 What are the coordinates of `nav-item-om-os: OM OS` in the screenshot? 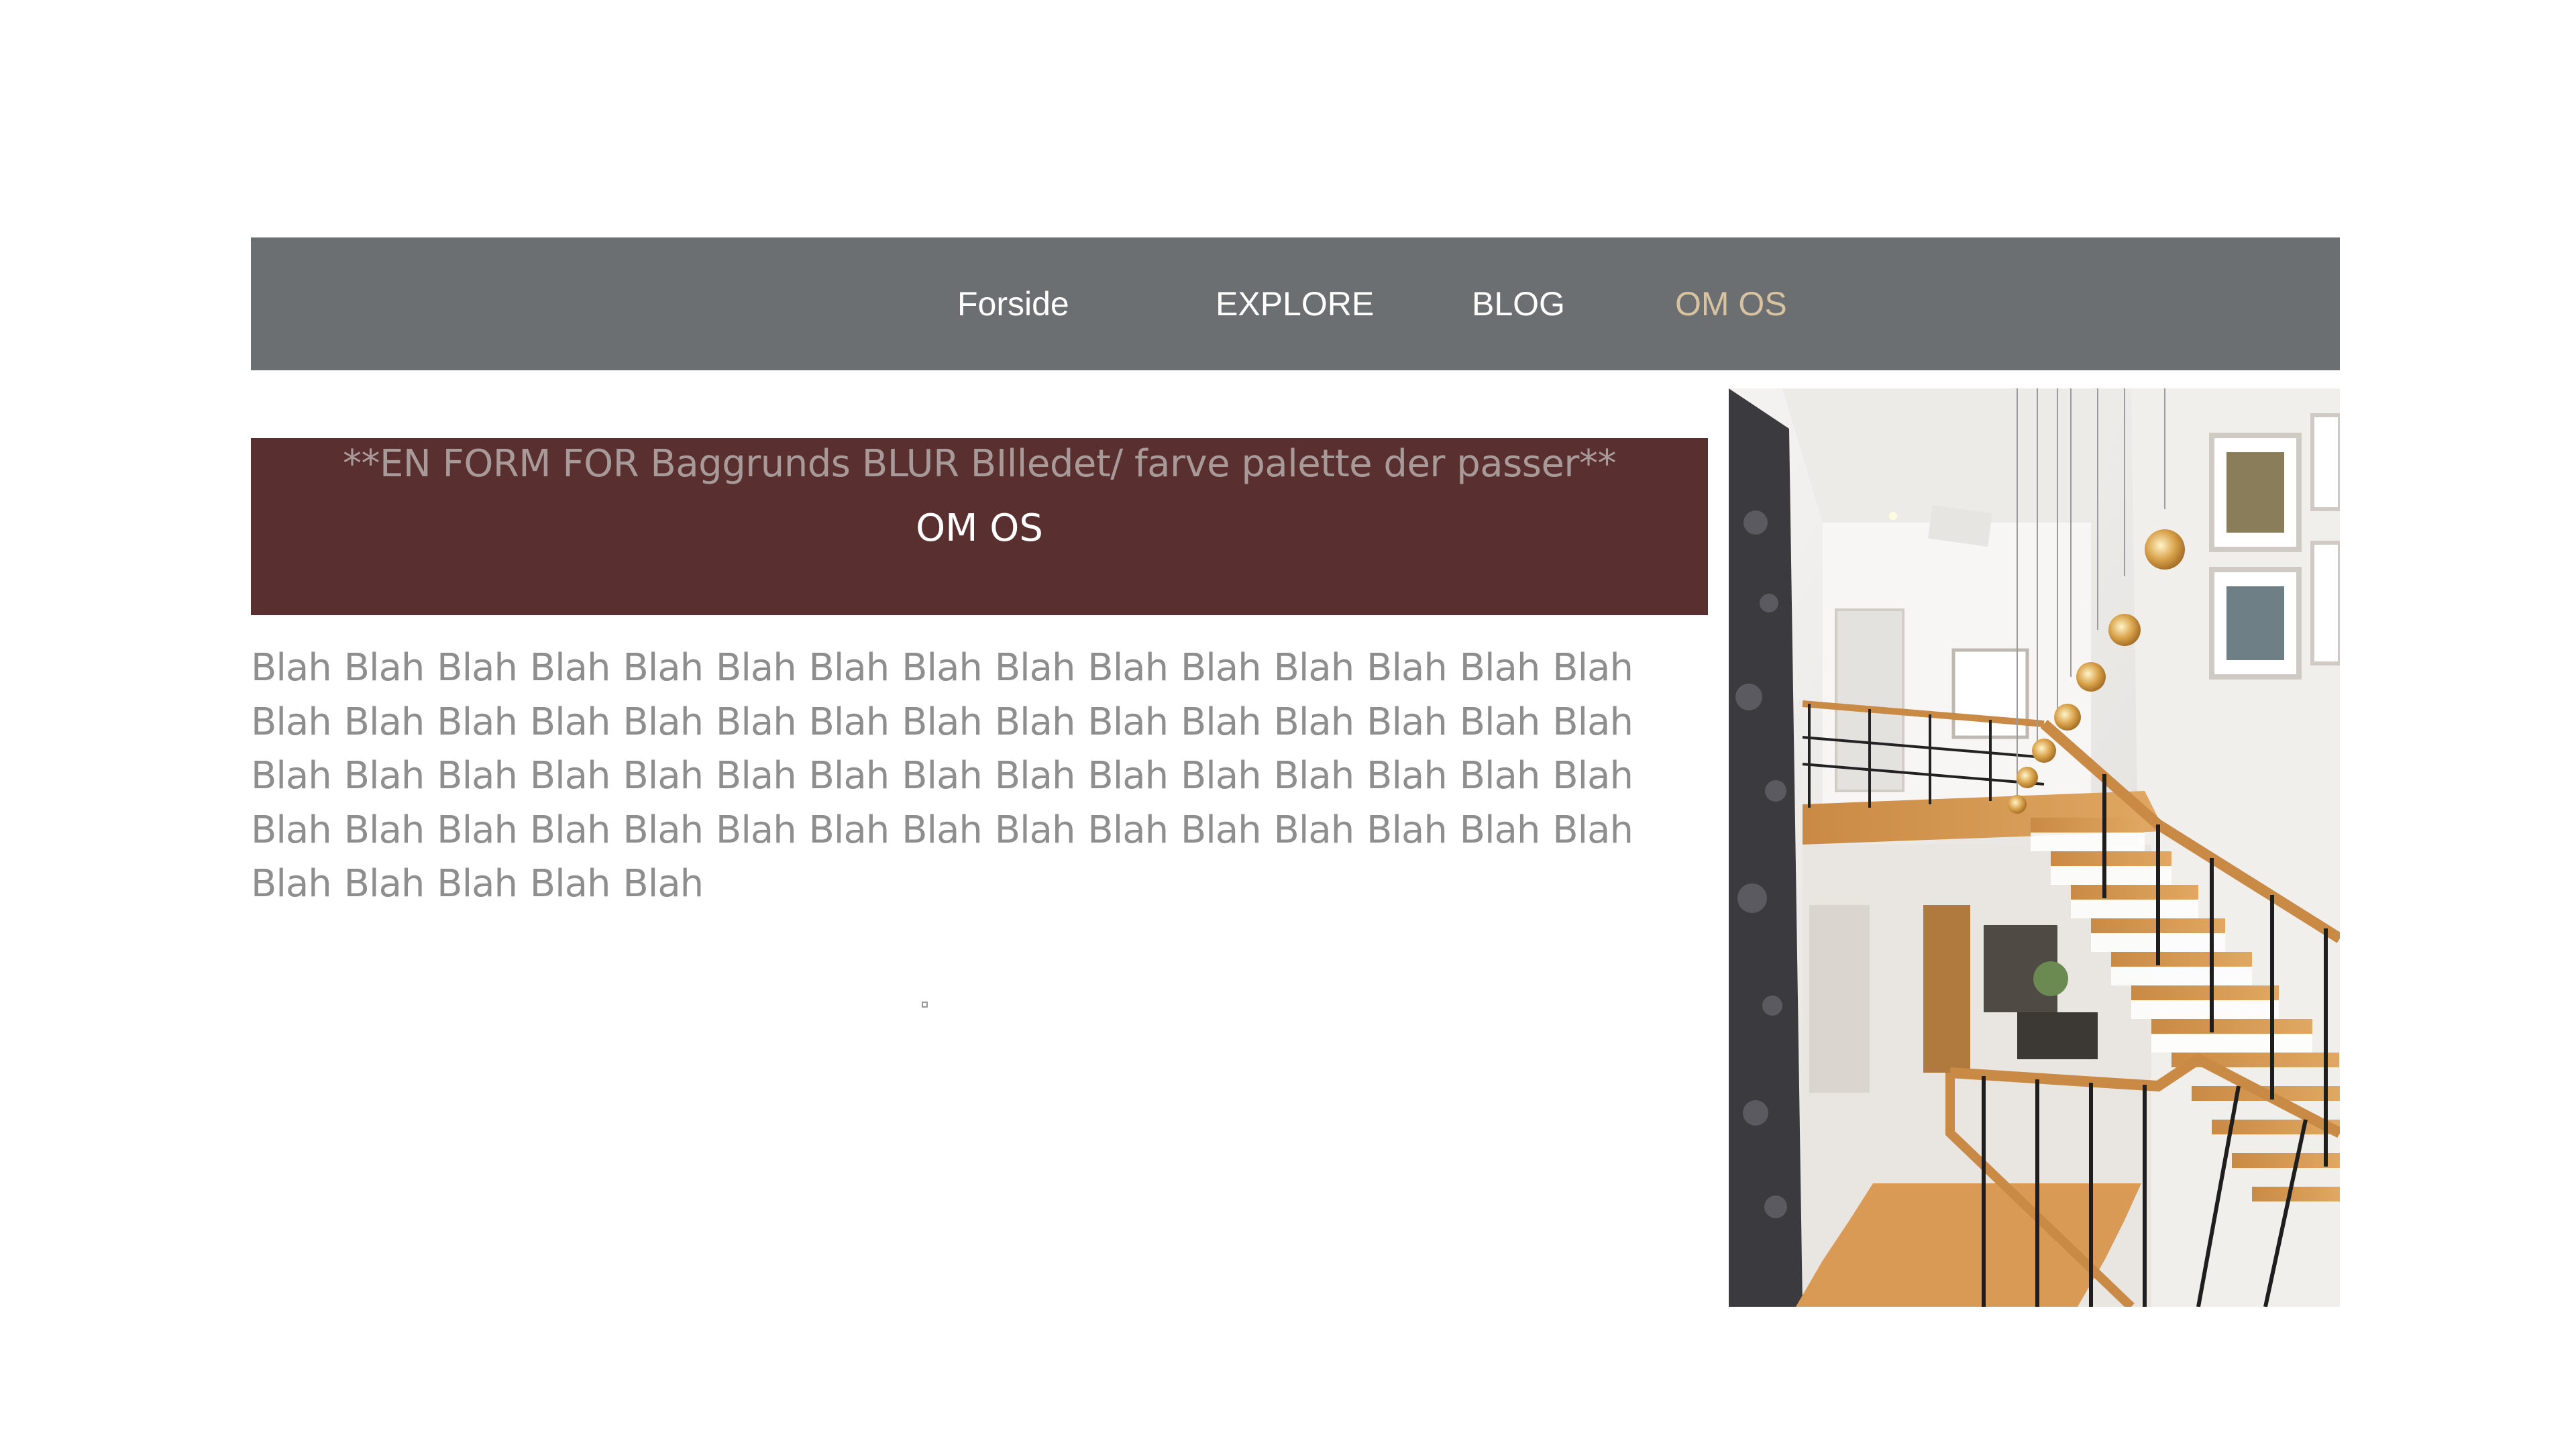 It's located at (1731, 303).